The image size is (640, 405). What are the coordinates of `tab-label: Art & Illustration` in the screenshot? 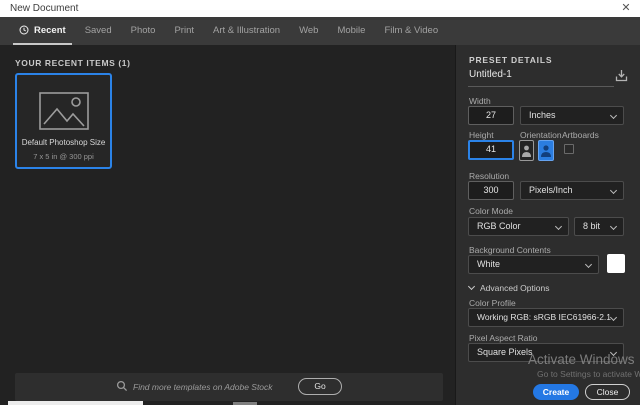 It's located at (247, 30).